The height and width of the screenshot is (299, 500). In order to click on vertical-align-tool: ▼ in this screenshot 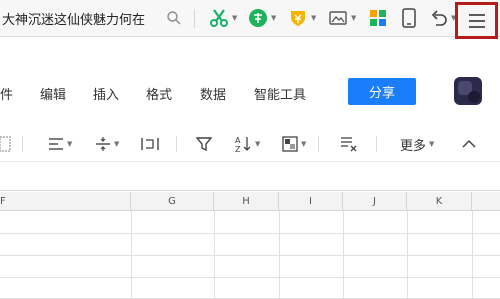, I will do `click(107, 144)`.